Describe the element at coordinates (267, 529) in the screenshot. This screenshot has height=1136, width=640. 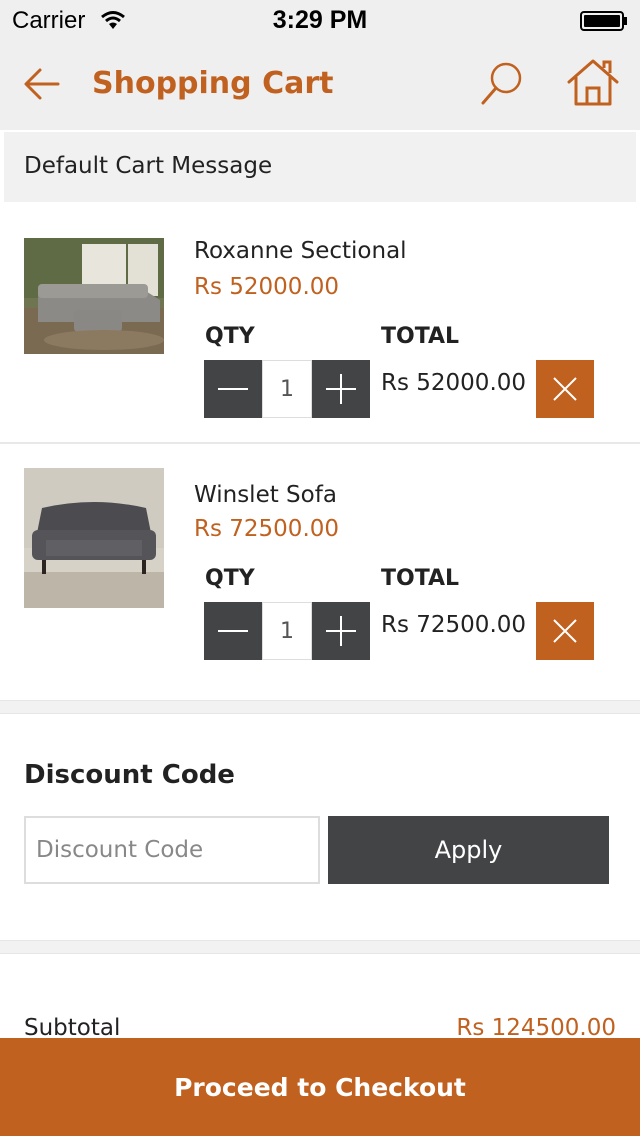
I see `product-price: Rs 72500.00` at that location.